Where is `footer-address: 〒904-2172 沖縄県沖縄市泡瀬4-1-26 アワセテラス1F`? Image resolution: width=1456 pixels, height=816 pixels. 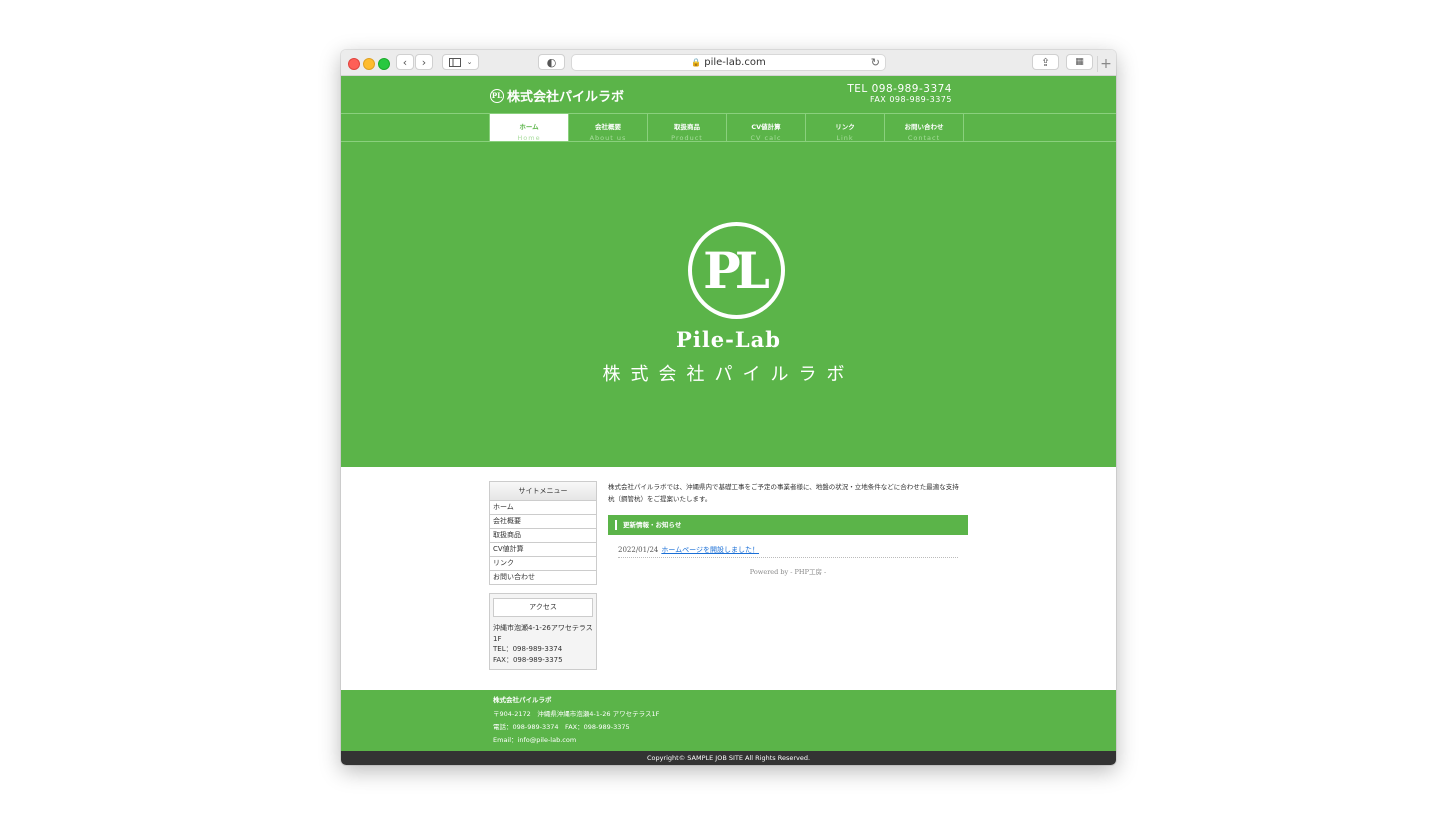
footer-address: 〒904-2172 沖縄県沖縄市泡瀬4-1-26 アワセテラス1F is located at coordinates (576, 714).